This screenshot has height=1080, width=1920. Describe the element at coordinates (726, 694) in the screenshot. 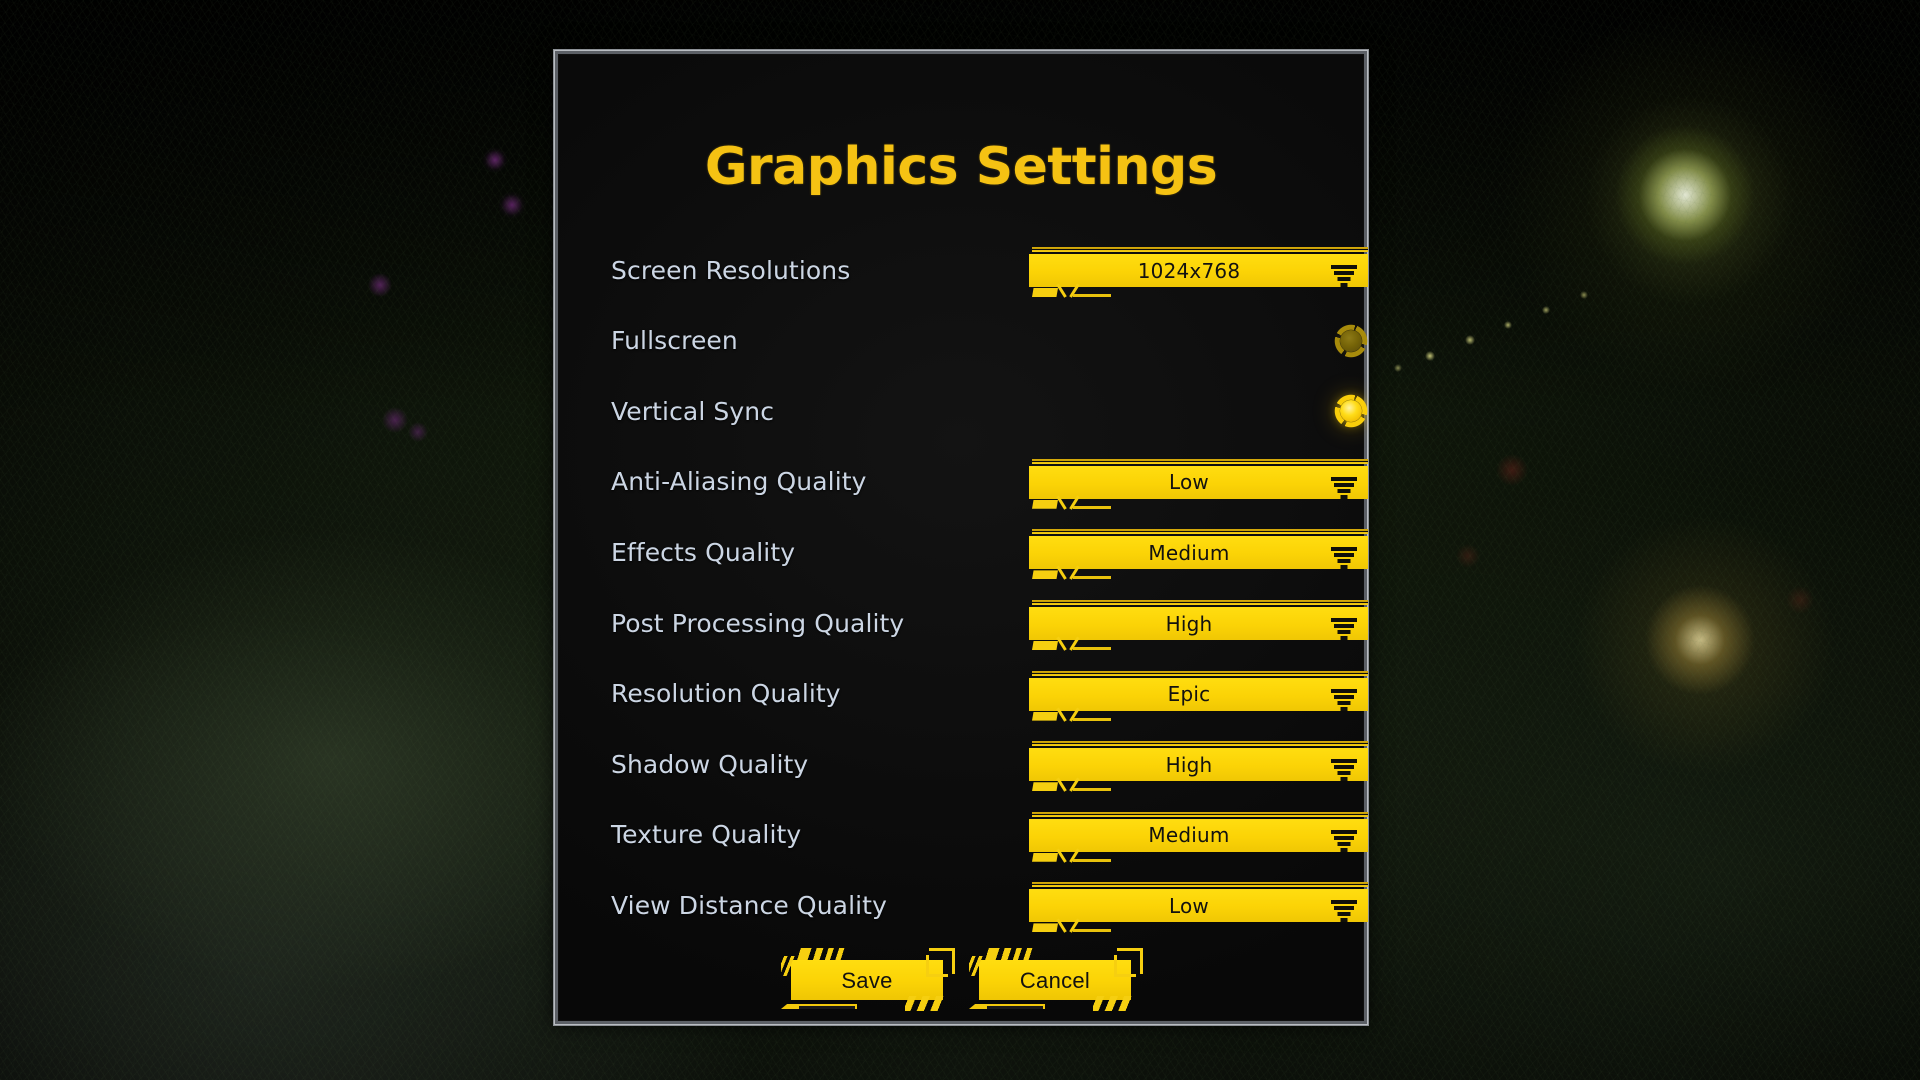

I see `setting-label: Resolution Quality` at that location.